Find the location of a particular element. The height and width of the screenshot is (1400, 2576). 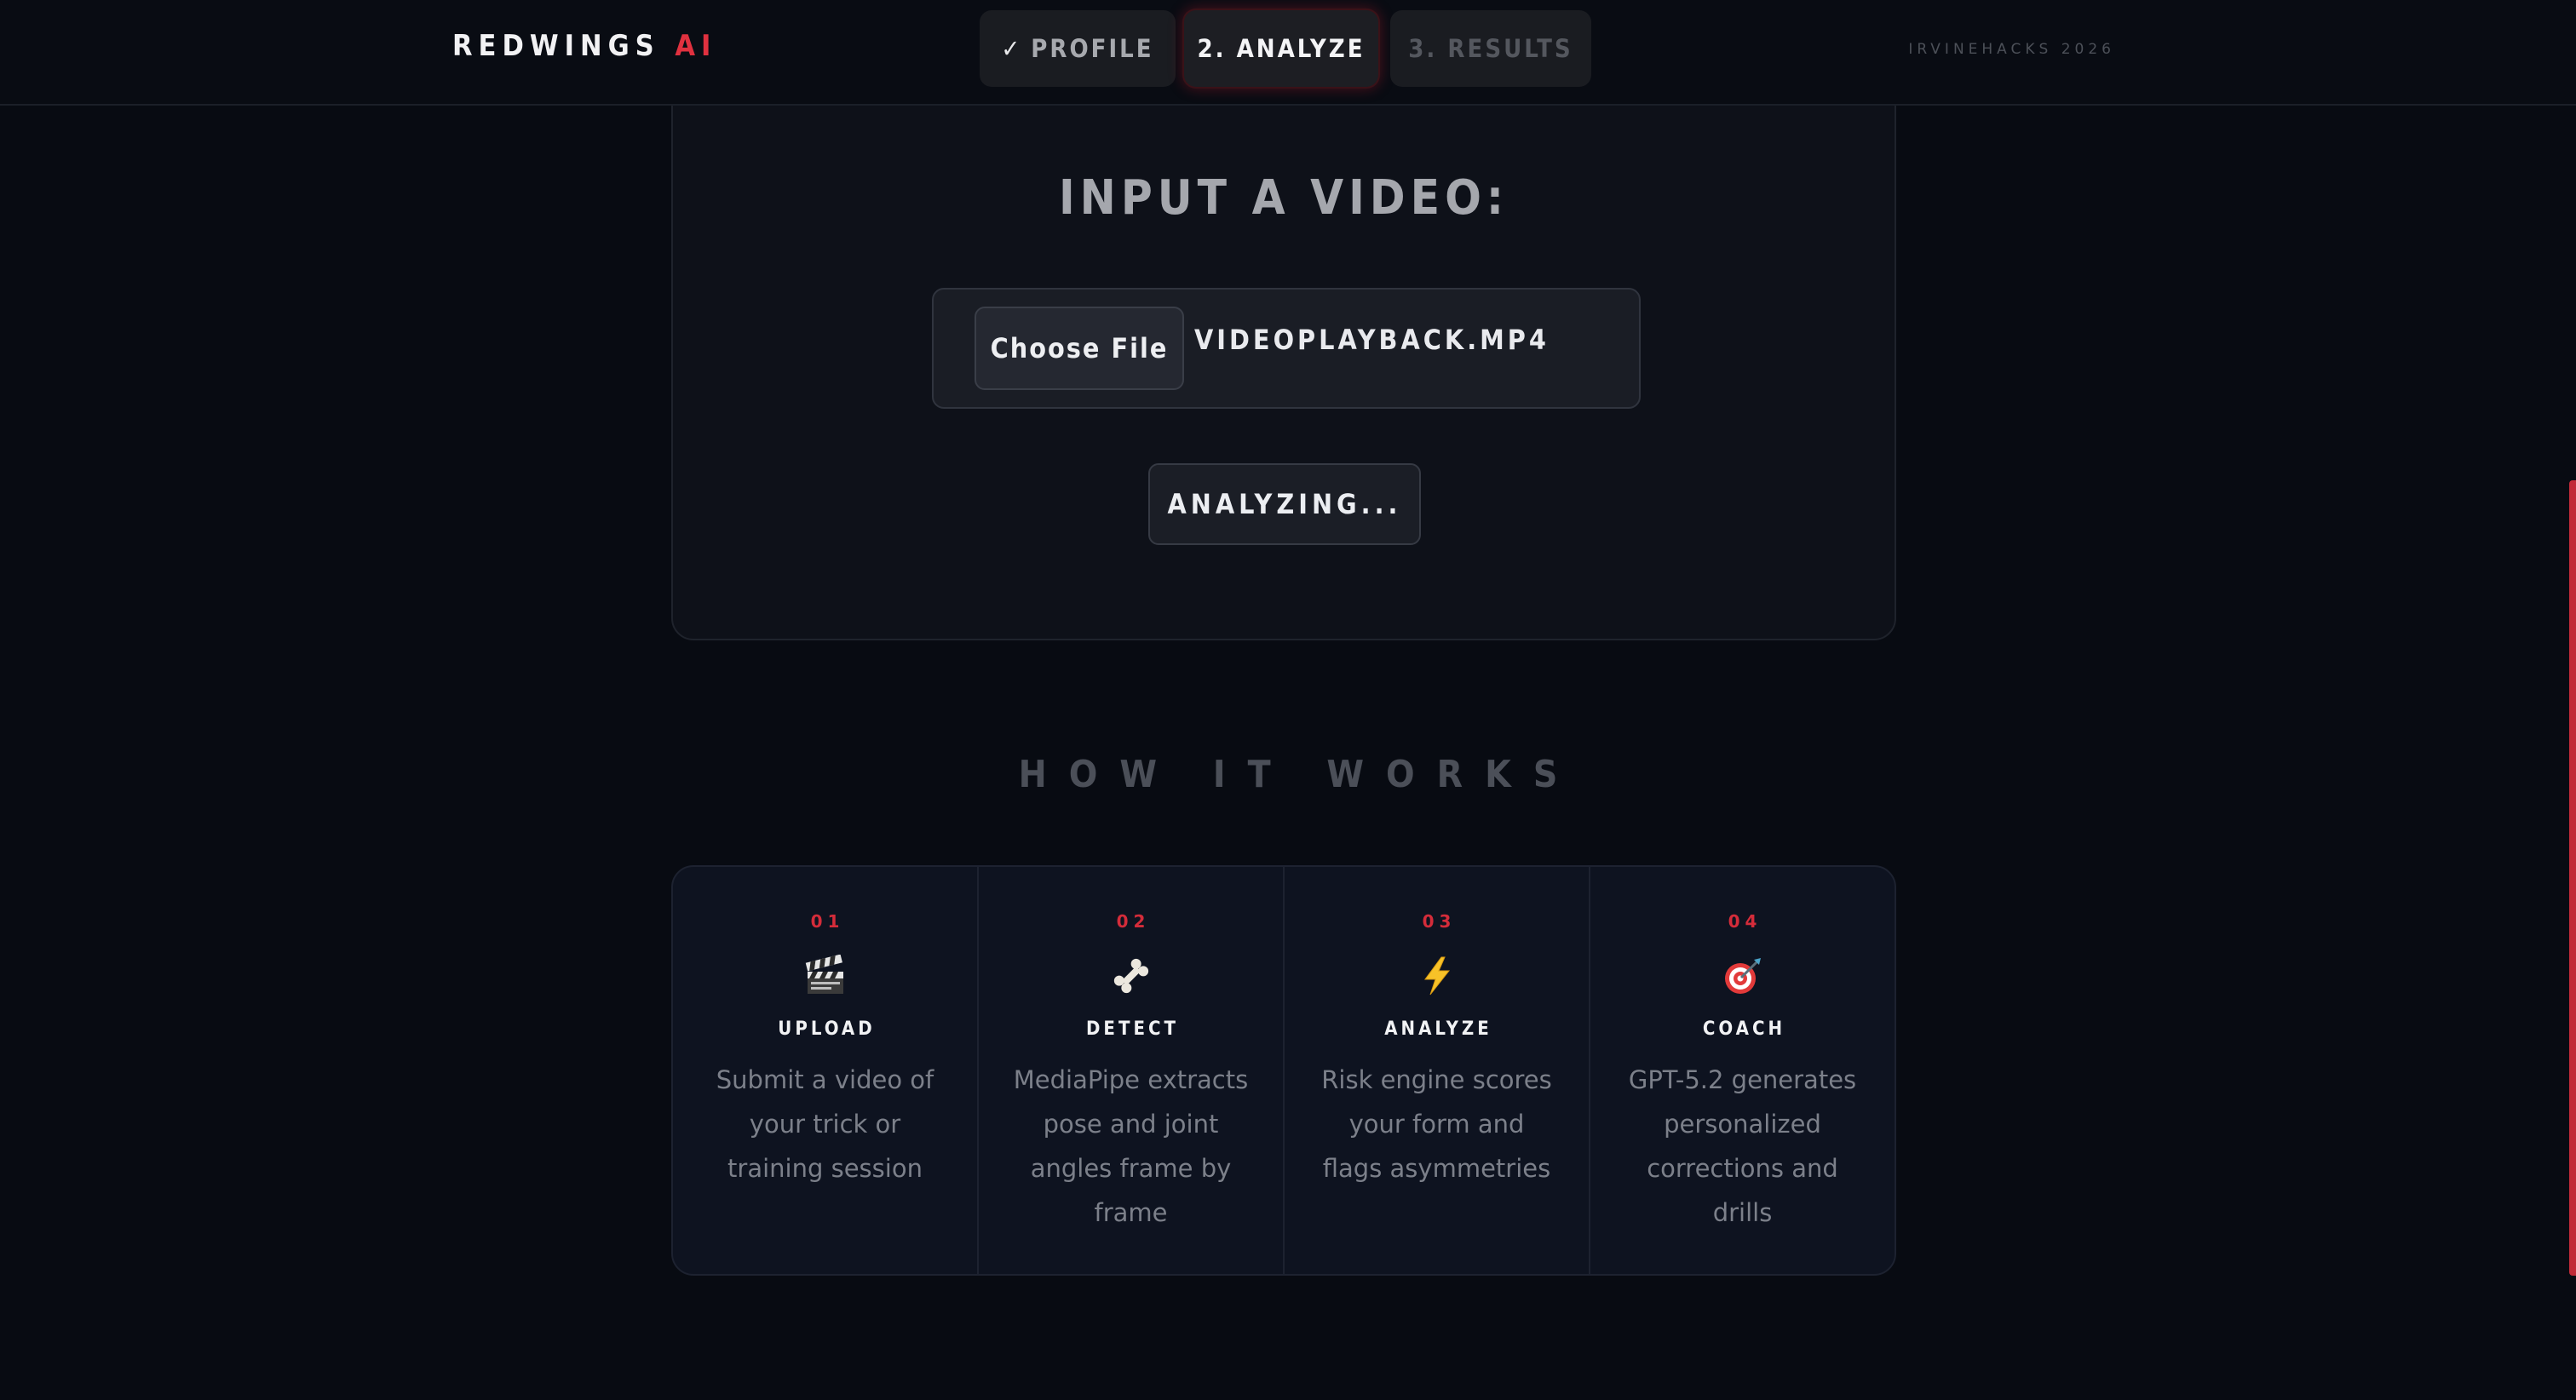

bone-icon is located at coordinates (1131, 976).